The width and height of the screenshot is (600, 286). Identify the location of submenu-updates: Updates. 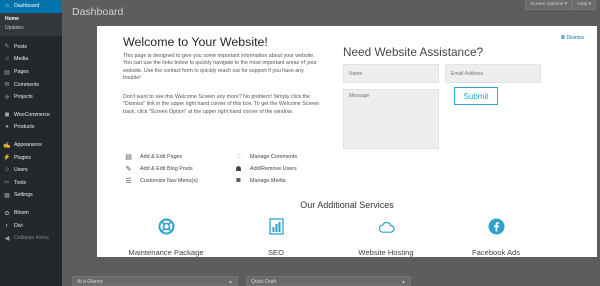
(31, 28).